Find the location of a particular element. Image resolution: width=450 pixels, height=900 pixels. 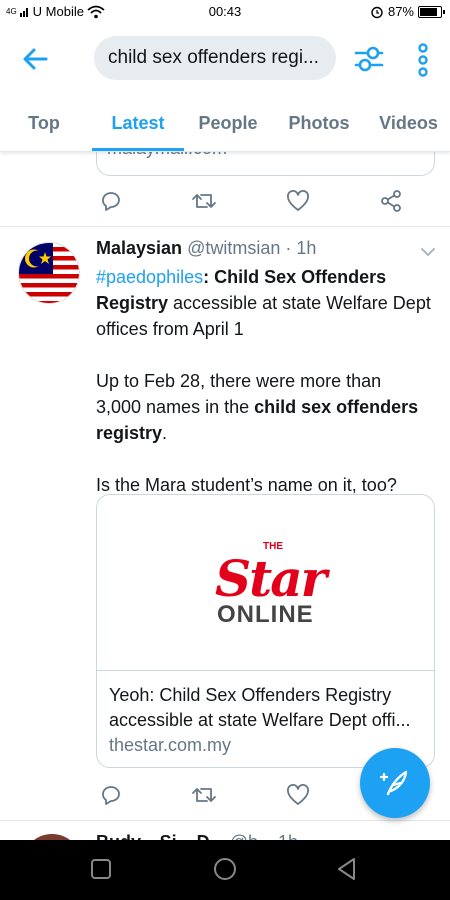

share-icon is located at coordinates (391, 201).